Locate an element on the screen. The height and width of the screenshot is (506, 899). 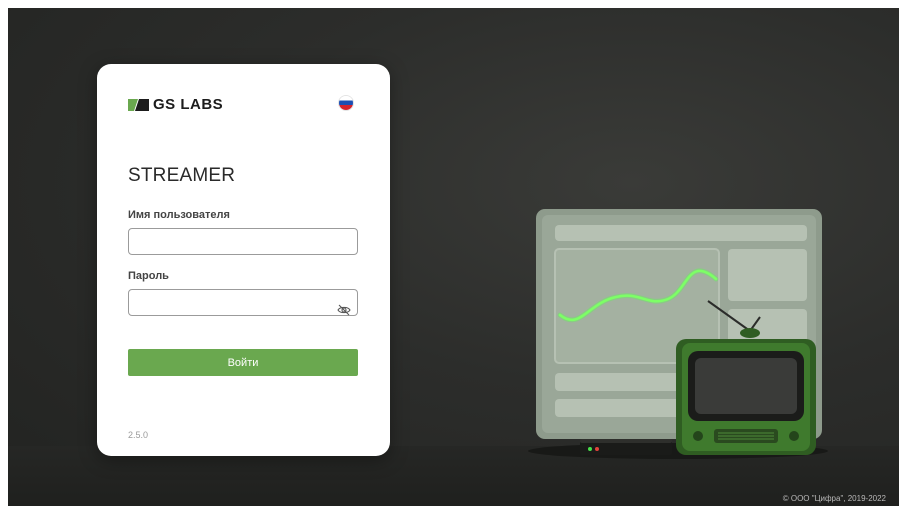
brand-name: GS LABS is located at coordinates (188, 104).